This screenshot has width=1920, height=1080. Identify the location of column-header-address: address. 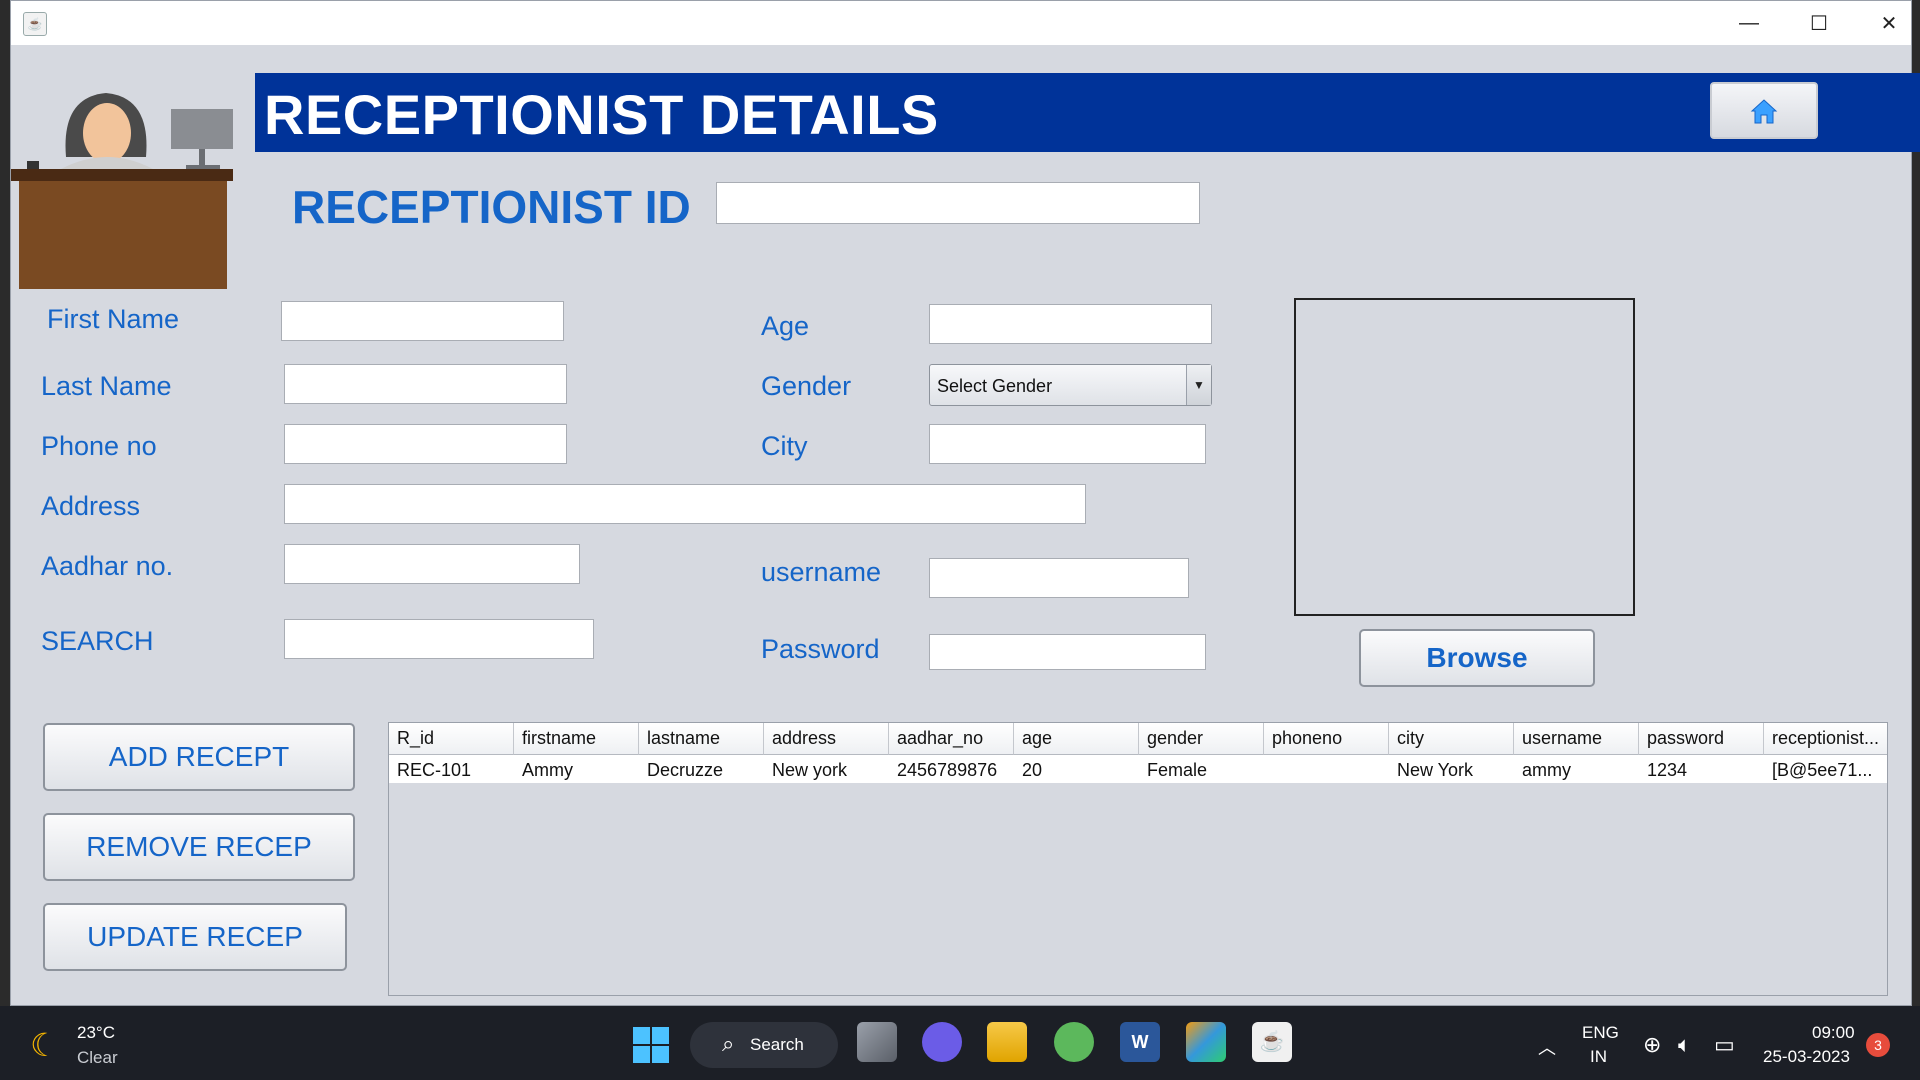
(826, 739).